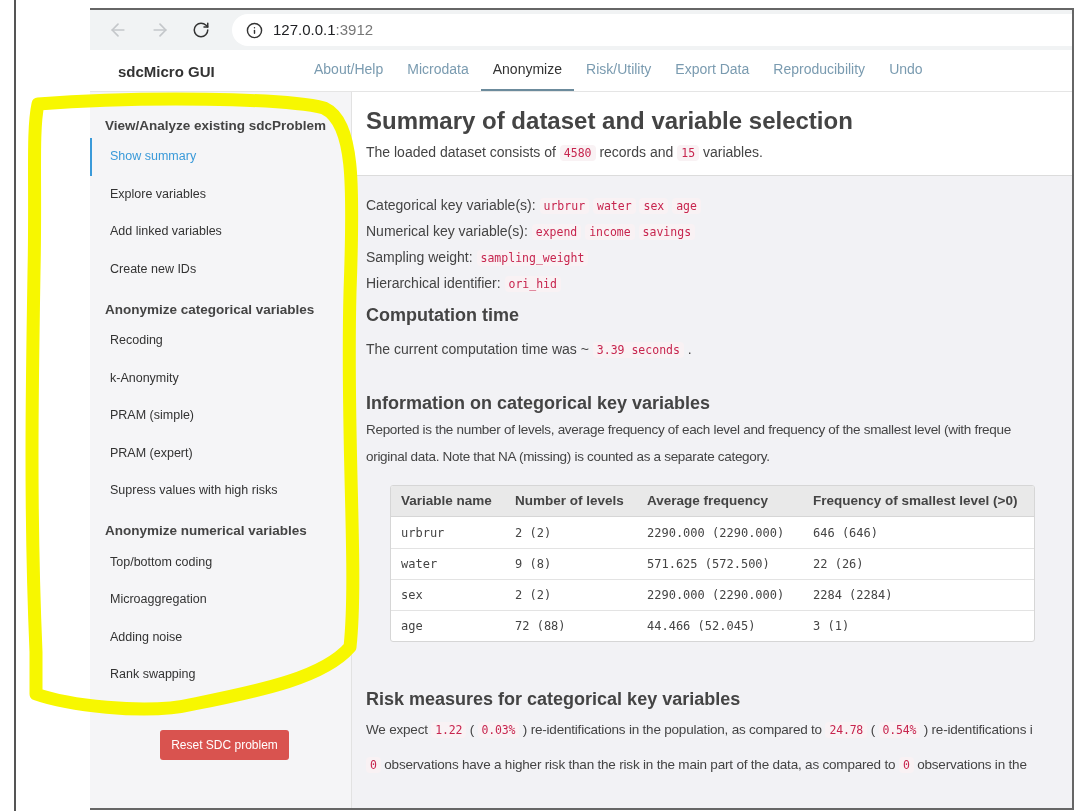 The image size is (1078, 811). I want to click on table-cell-text: 22 (26), so click(839, 564).